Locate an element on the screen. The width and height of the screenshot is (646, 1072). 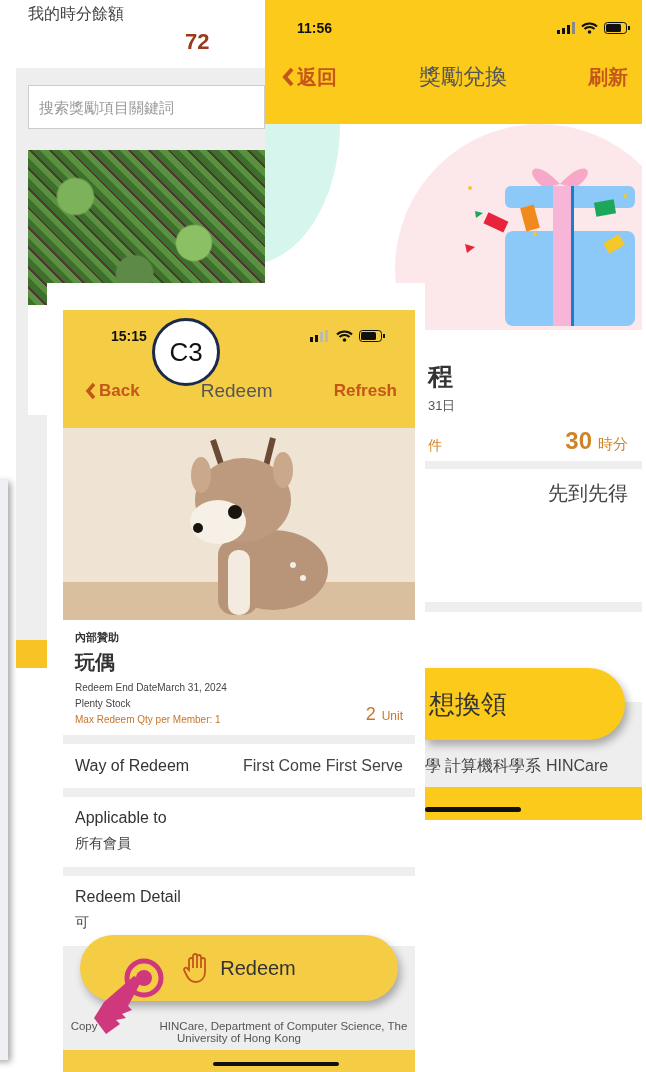
section-value: First Come First Serve is located at coordinates (323, 766).